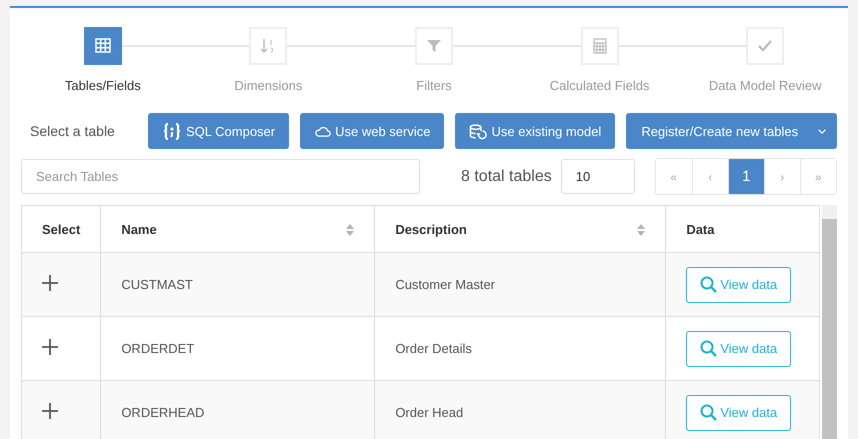  I want to click on search-field: Search Tables, so click(220, 176).